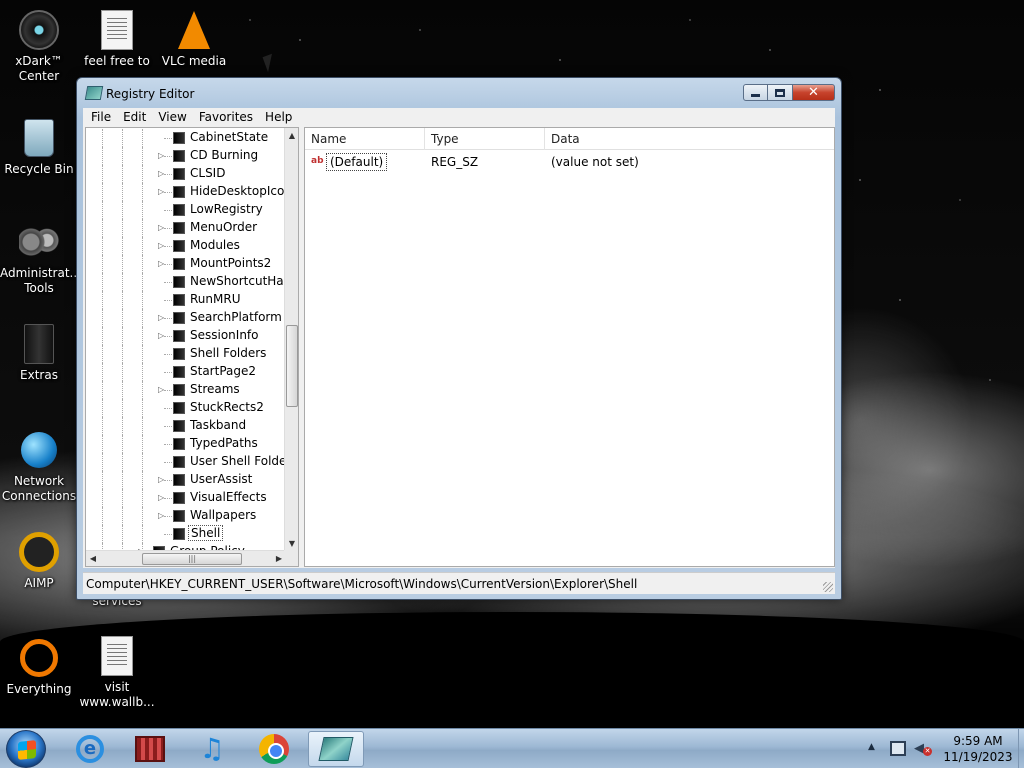 This screenshot has height=768, width=1024. What do you see at coordinates (365, 139) in the screenshot?
I see `column-header-name: Name` at bounding box center [365, 139].